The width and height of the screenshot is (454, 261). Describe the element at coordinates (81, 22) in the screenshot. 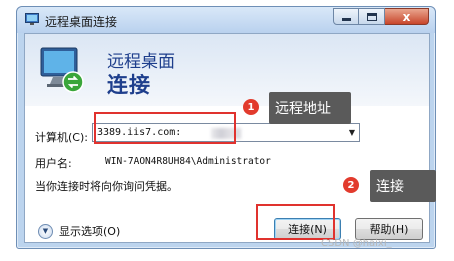

I see `window-title: 远程桌面连接` at that location.